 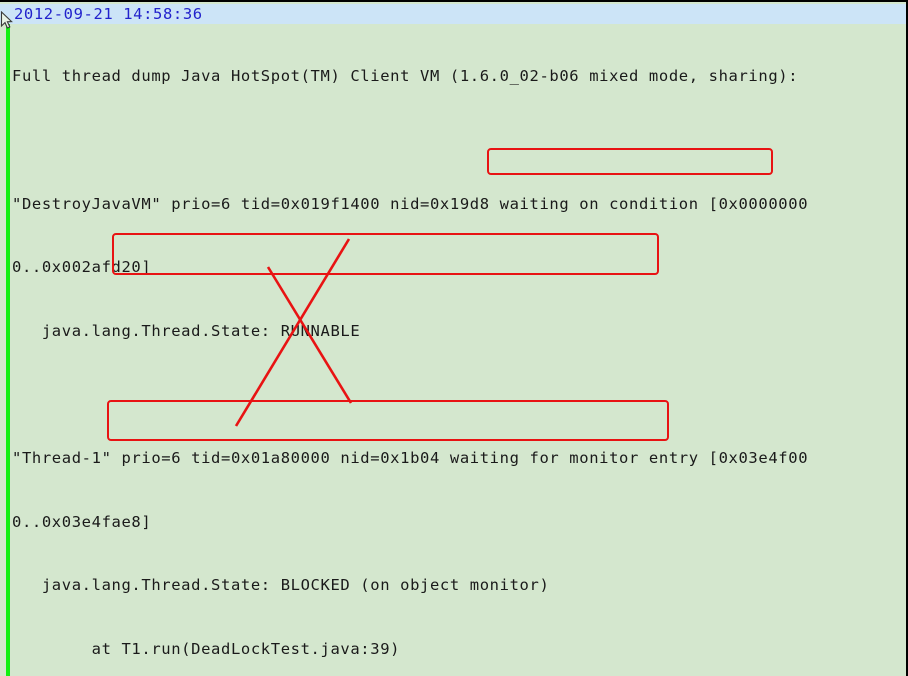 What do you see at coordinates (8, 340) in the screenshot?
I see `left-green-gutter-bar` at bounding box center [8, 340].